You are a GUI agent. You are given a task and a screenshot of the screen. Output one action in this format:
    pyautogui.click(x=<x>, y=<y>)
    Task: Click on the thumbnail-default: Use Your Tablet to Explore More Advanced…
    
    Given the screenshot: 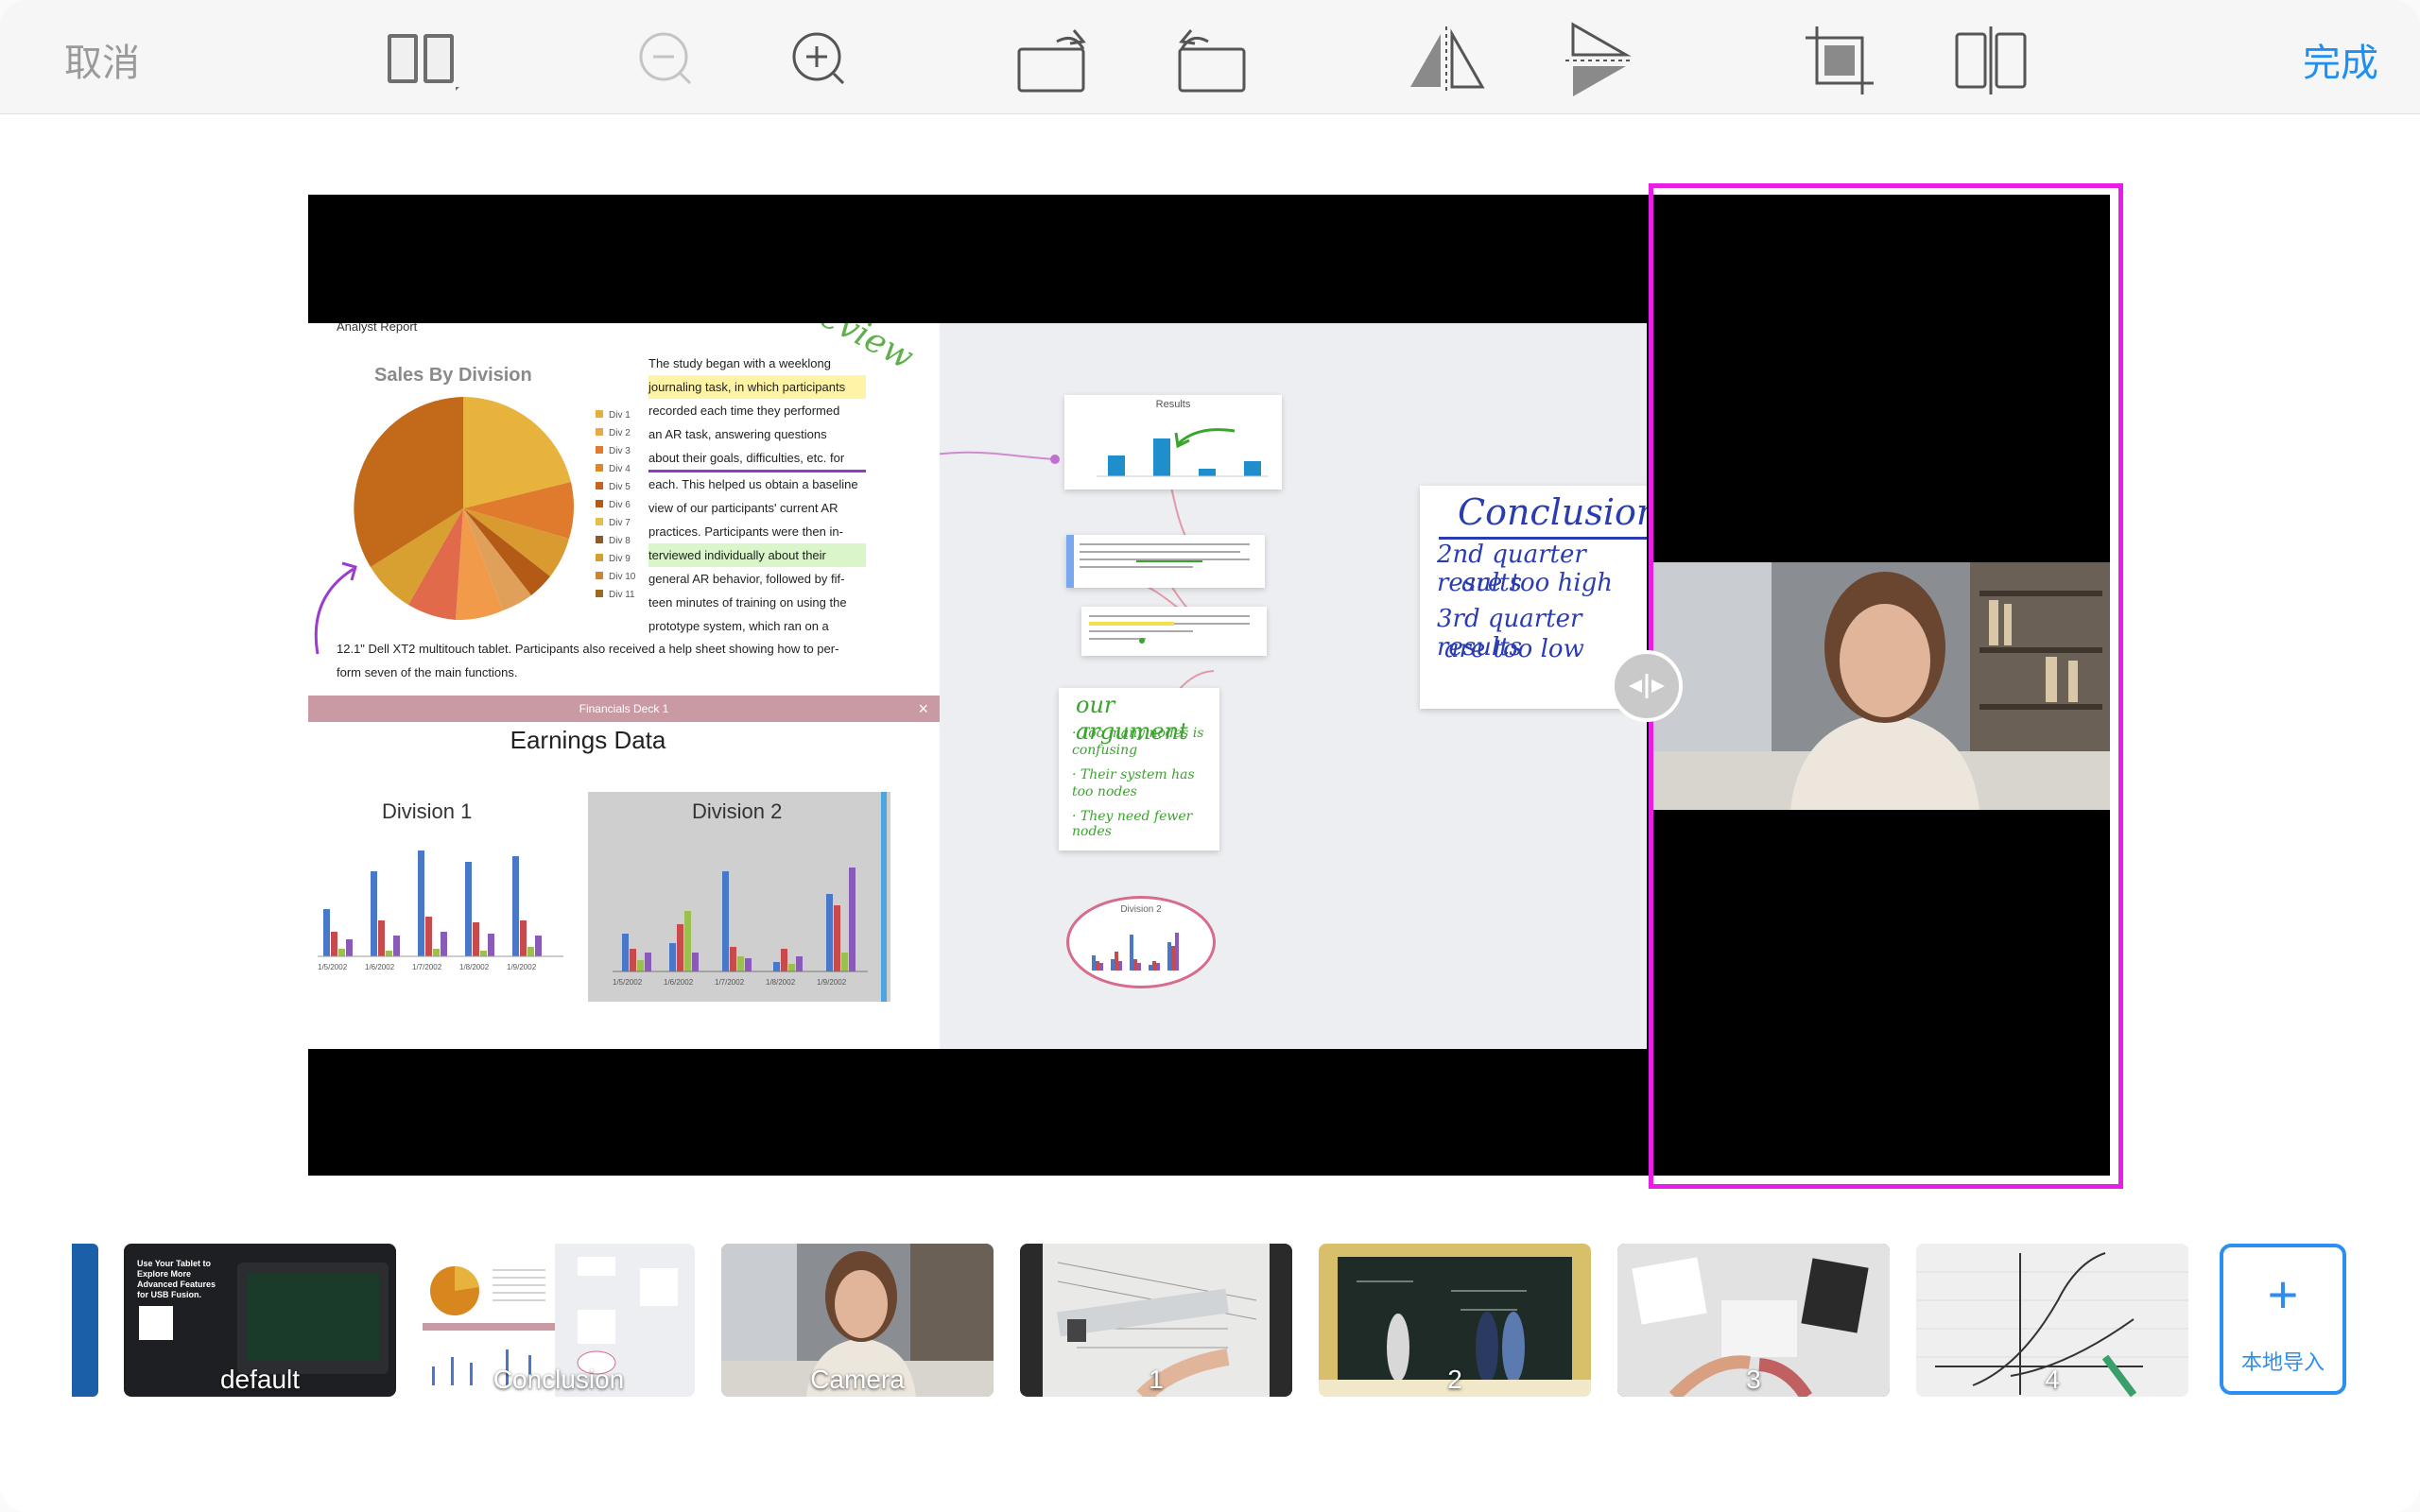 What is the action you would take?
    pyautogui.click(x=260, y=1320)
    